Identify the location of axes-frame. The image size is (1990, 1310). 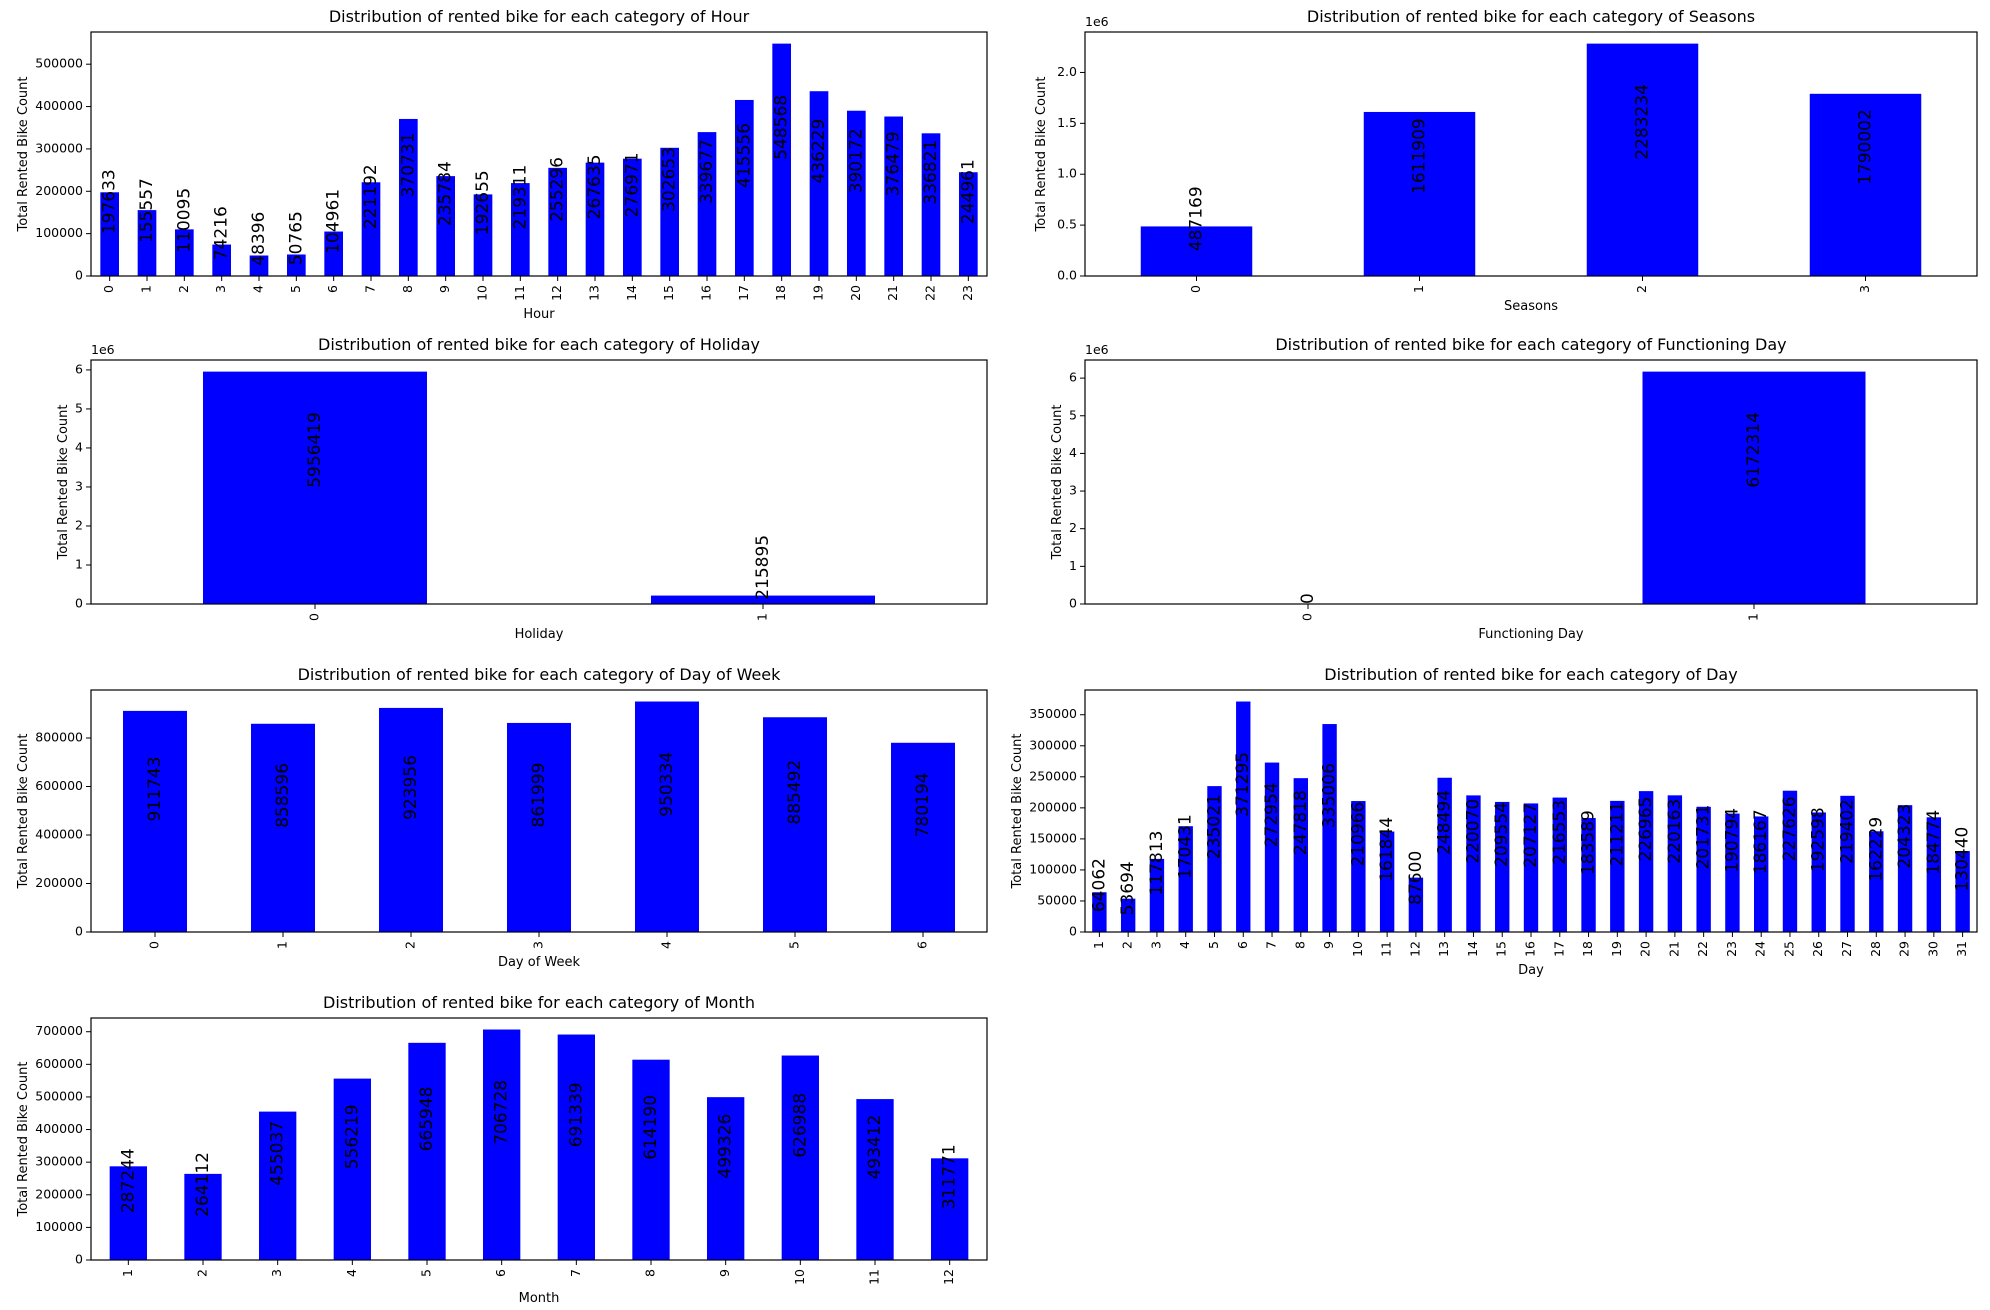
(539, 1139).